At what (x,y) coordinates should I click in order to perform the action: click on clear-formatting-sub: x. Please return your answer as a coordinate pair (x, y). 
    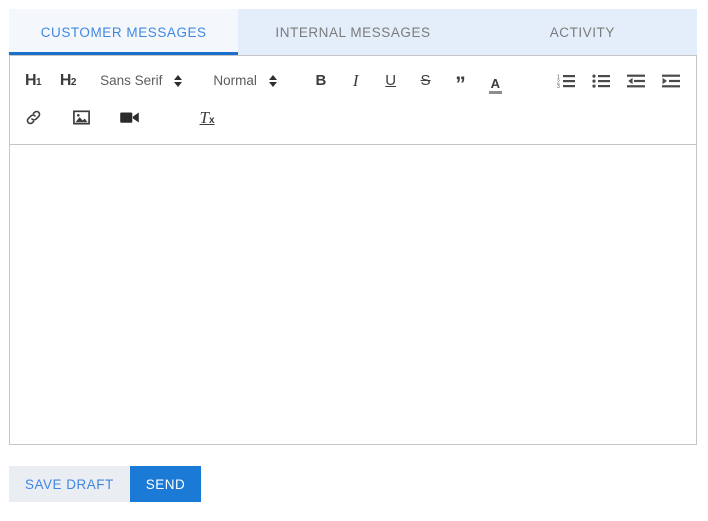
    Looking at the image, I should click on (211, 120).